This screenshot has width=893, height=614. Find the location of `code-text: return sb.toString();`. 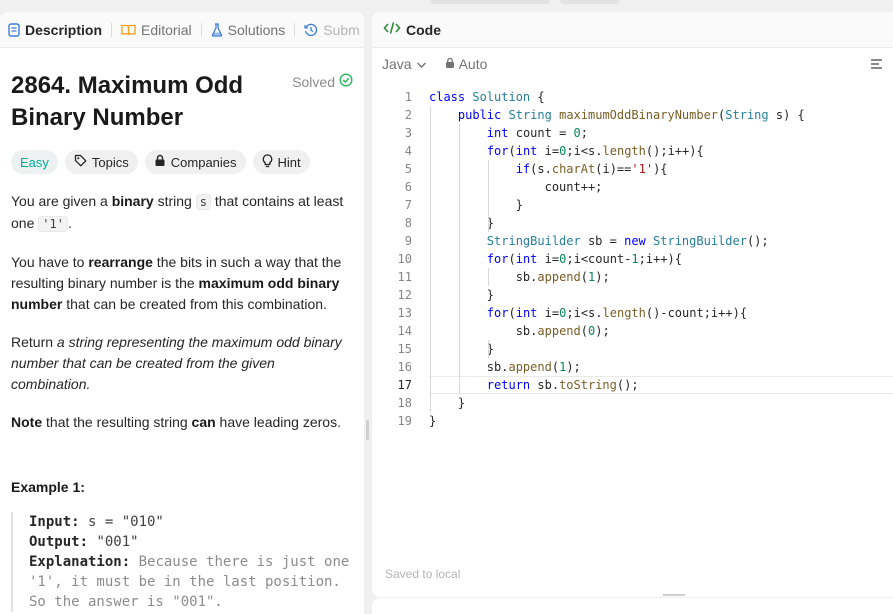

code-text: return sb.toString(); is located at coordinates (562, 385).